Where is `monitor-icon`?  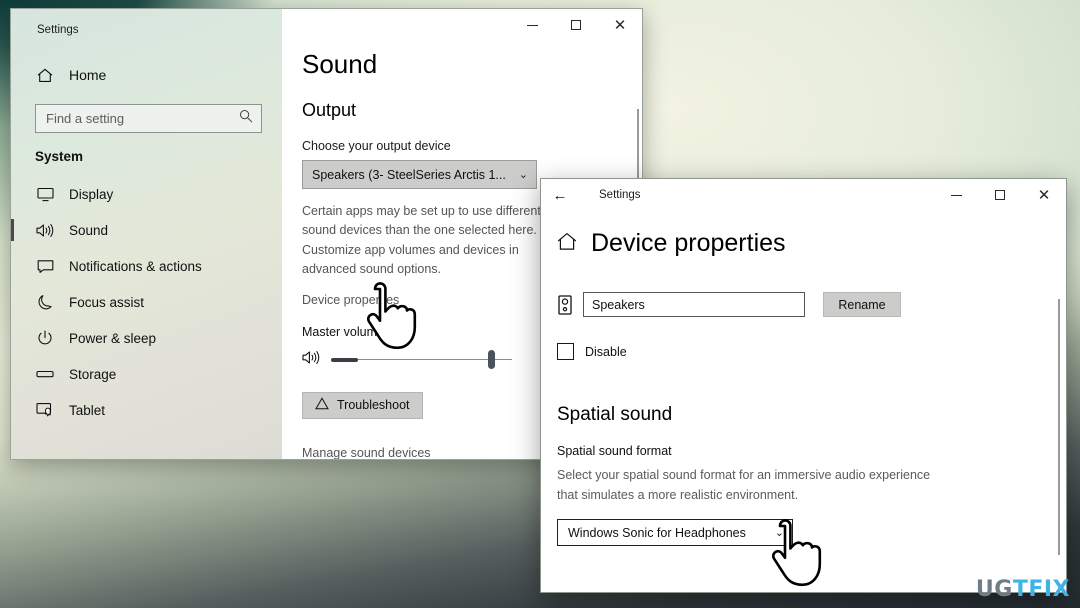
monitor-icon is located at coordinates (45, 194).